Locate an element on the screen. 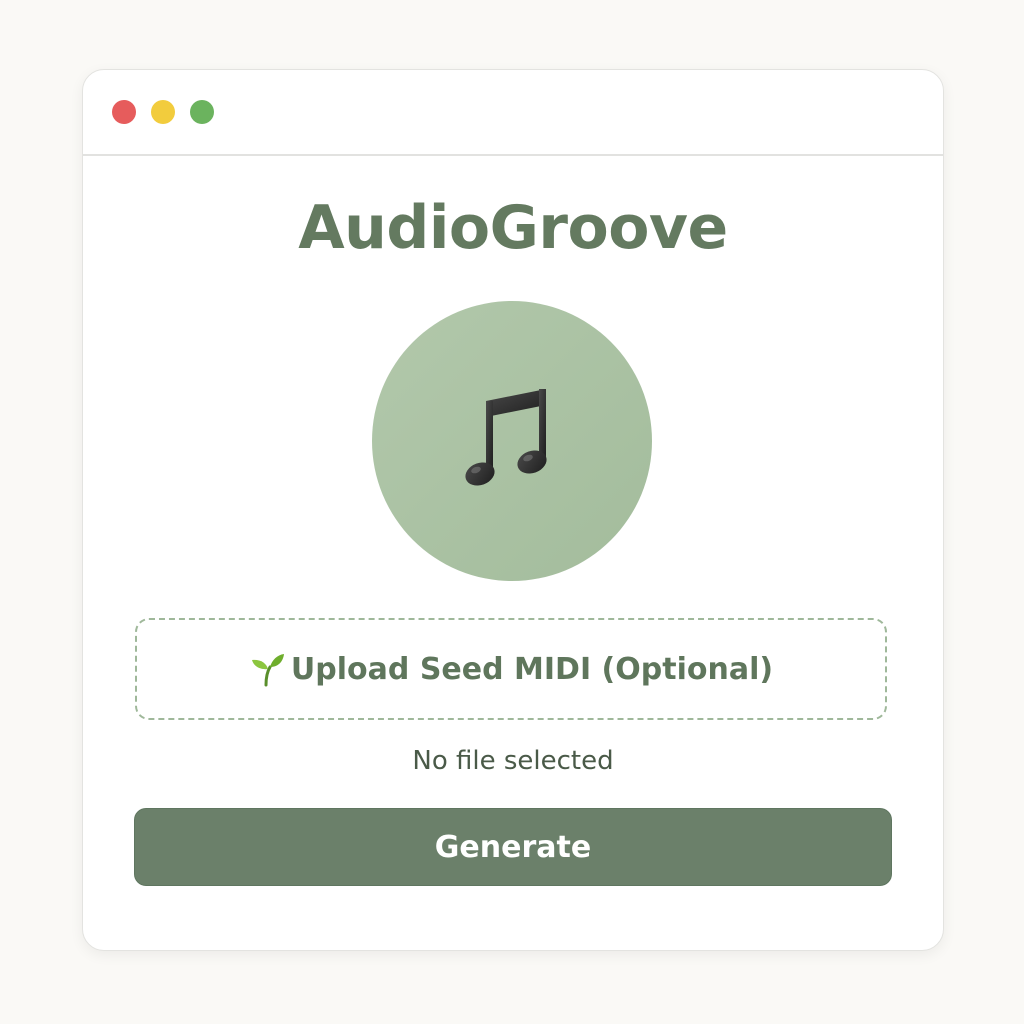  maximize-window-button is located at coordinates (202, 112).